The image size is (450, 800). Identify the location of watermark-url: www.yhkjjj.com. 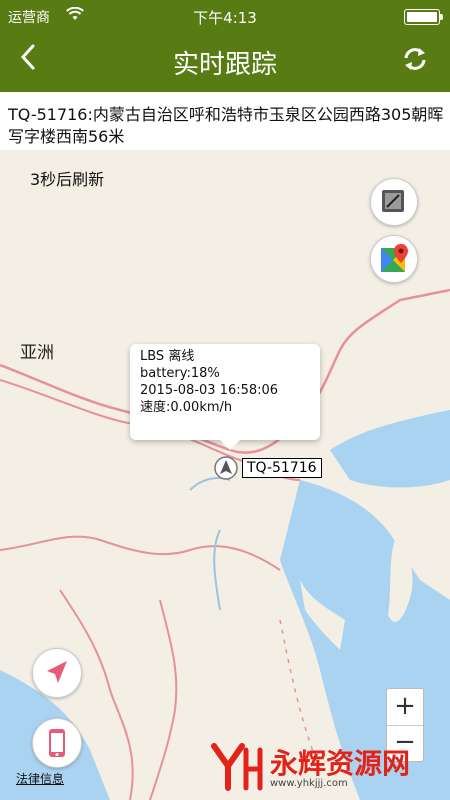
(309, 783).